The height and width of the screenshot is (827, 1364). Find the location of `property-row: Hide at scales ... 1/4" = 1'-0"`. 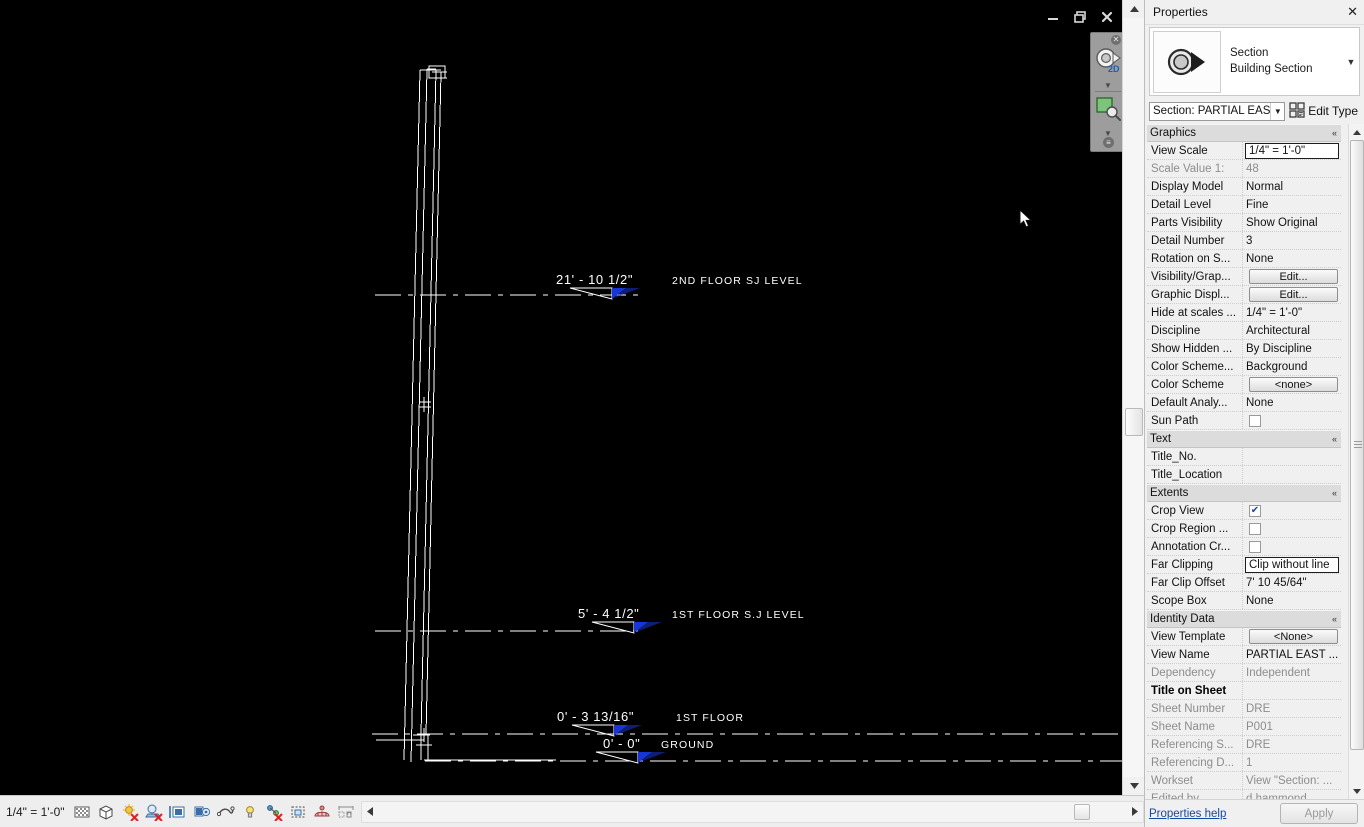

property-row: Hide at scales ... 1/4" = 1'-0" is located at coordinates (1244, 313).